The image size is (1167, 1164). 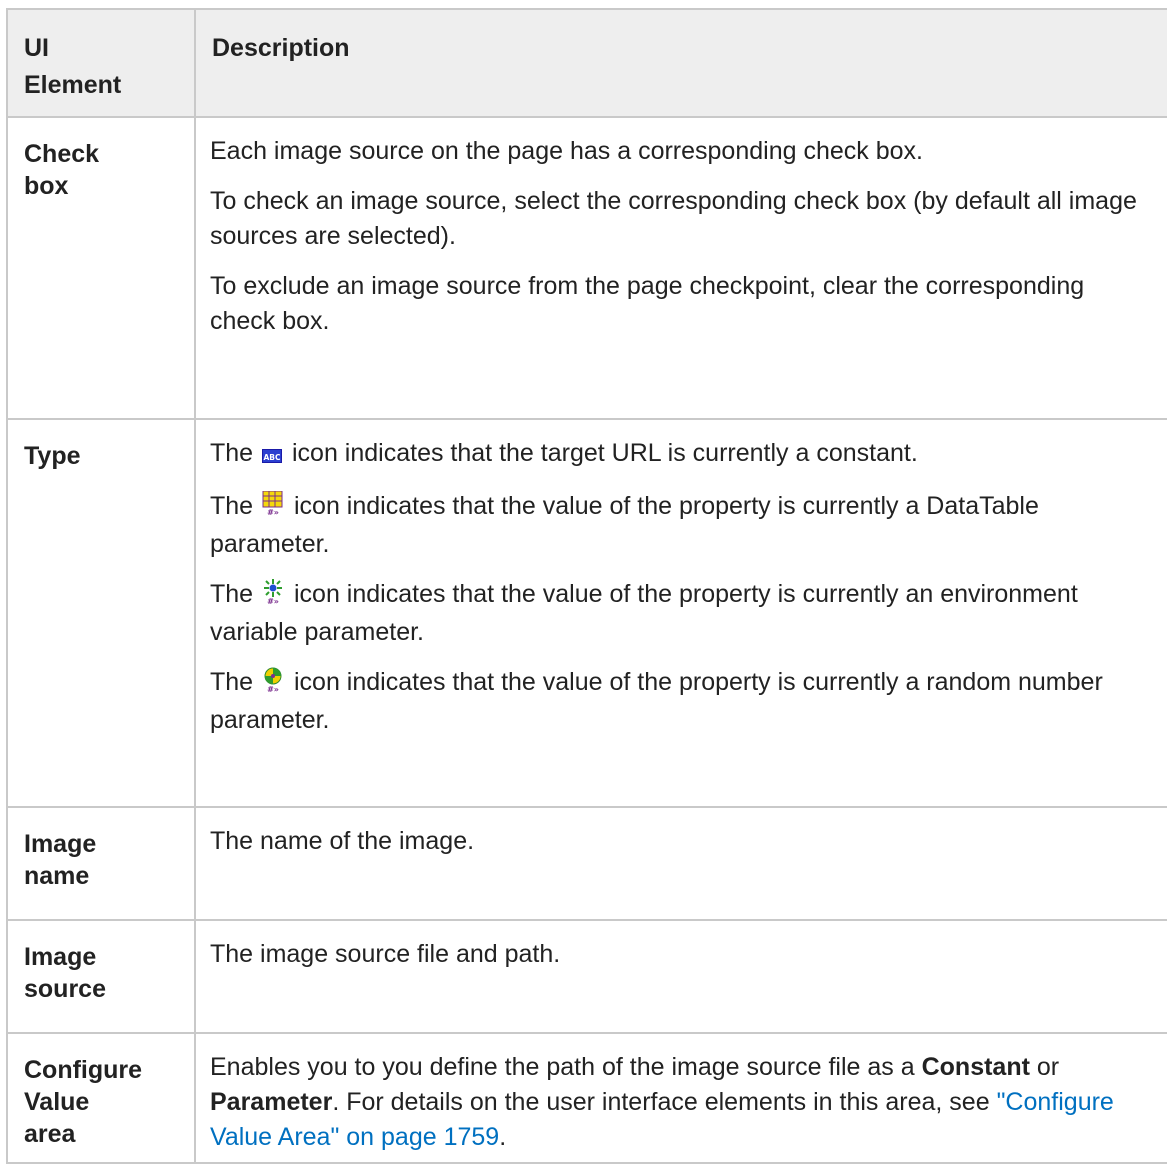 What do you see at coordinates (975, 1067) in the screenshot?
I see `constant-term: Constant` at bounding box center [975, 1067].